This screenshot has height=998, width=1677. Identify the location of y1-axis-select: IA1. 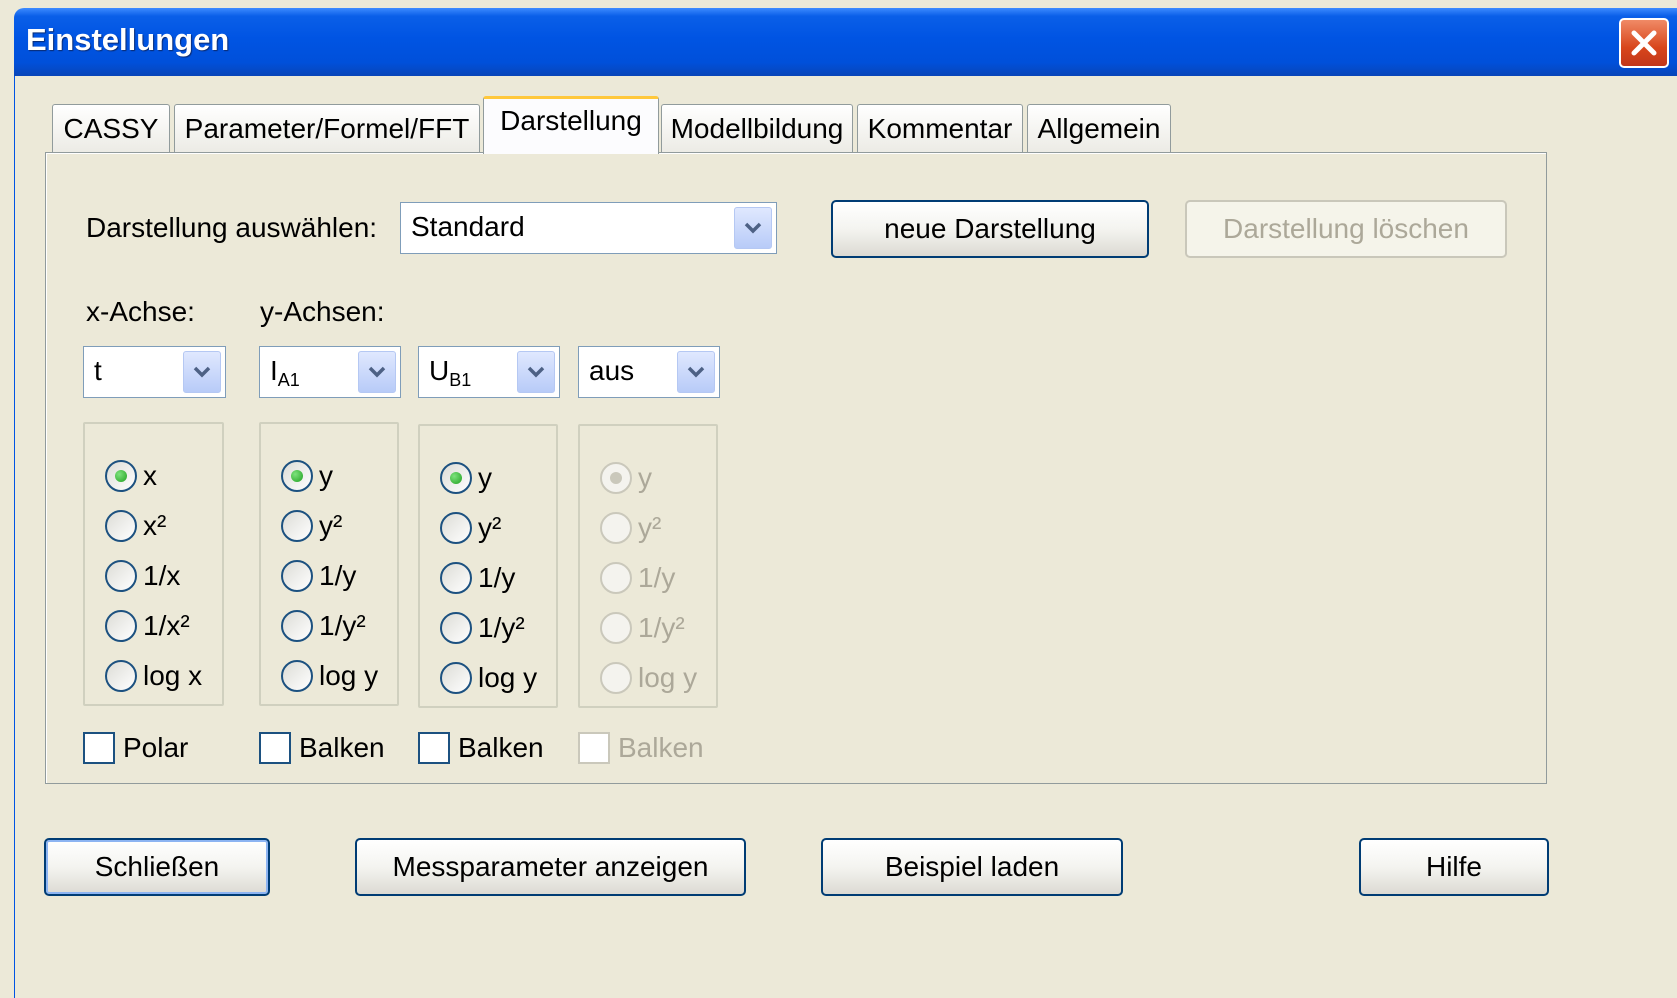
(330, 372).